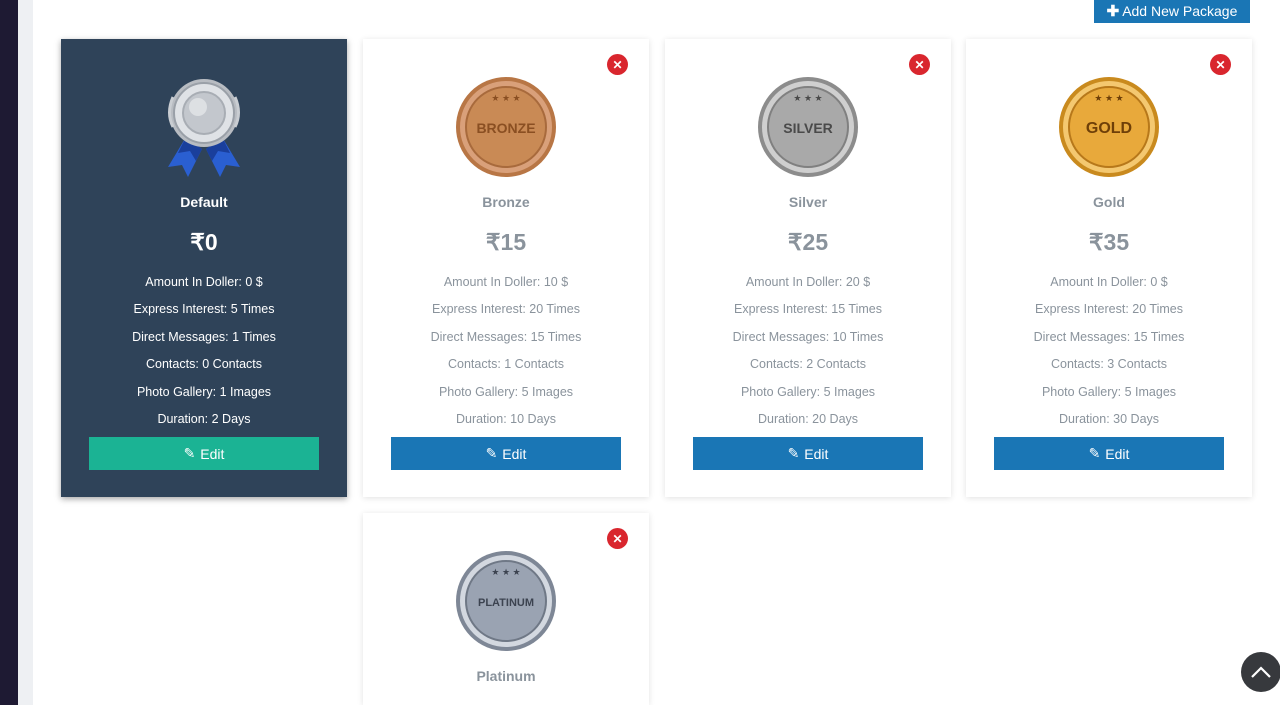 This screenshot has width=1280, height=705. I want to click on package-price: ₹25, so click(808, 242).